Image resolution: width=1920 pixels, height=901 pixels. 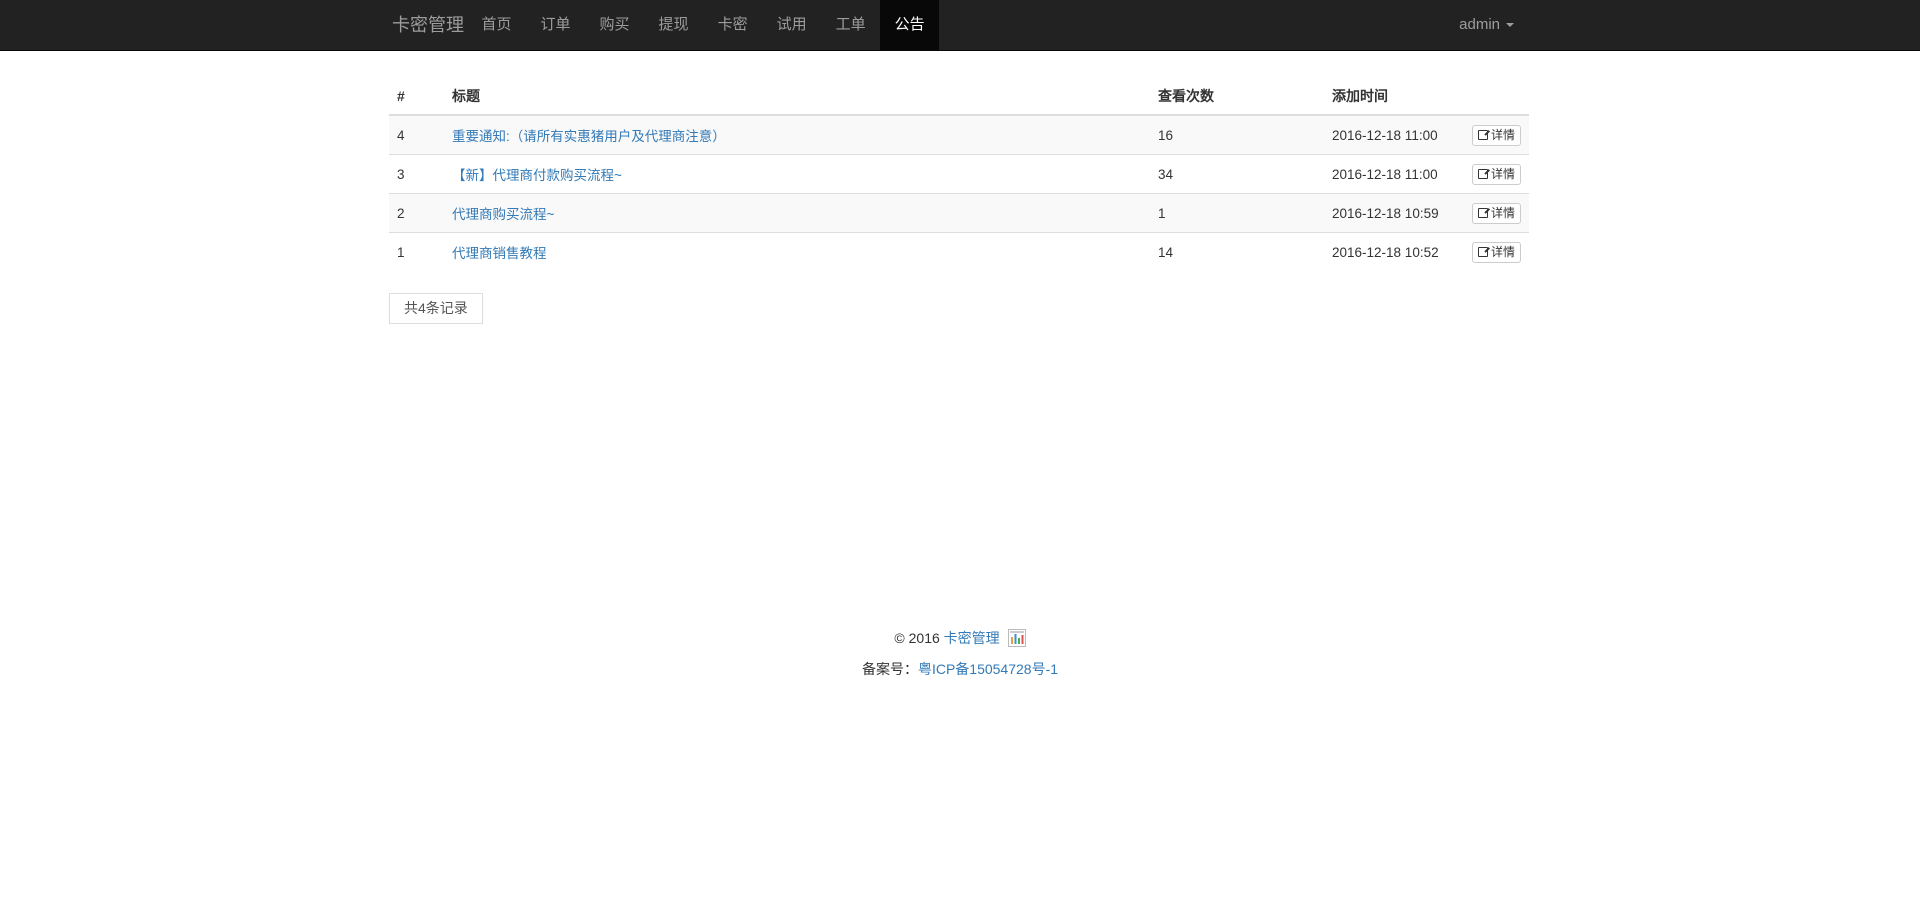 What do you see at coordinates (910, 25) in the screenshot?
I see `nav-item-announcements: 公告` at bounding box center [910, 25].